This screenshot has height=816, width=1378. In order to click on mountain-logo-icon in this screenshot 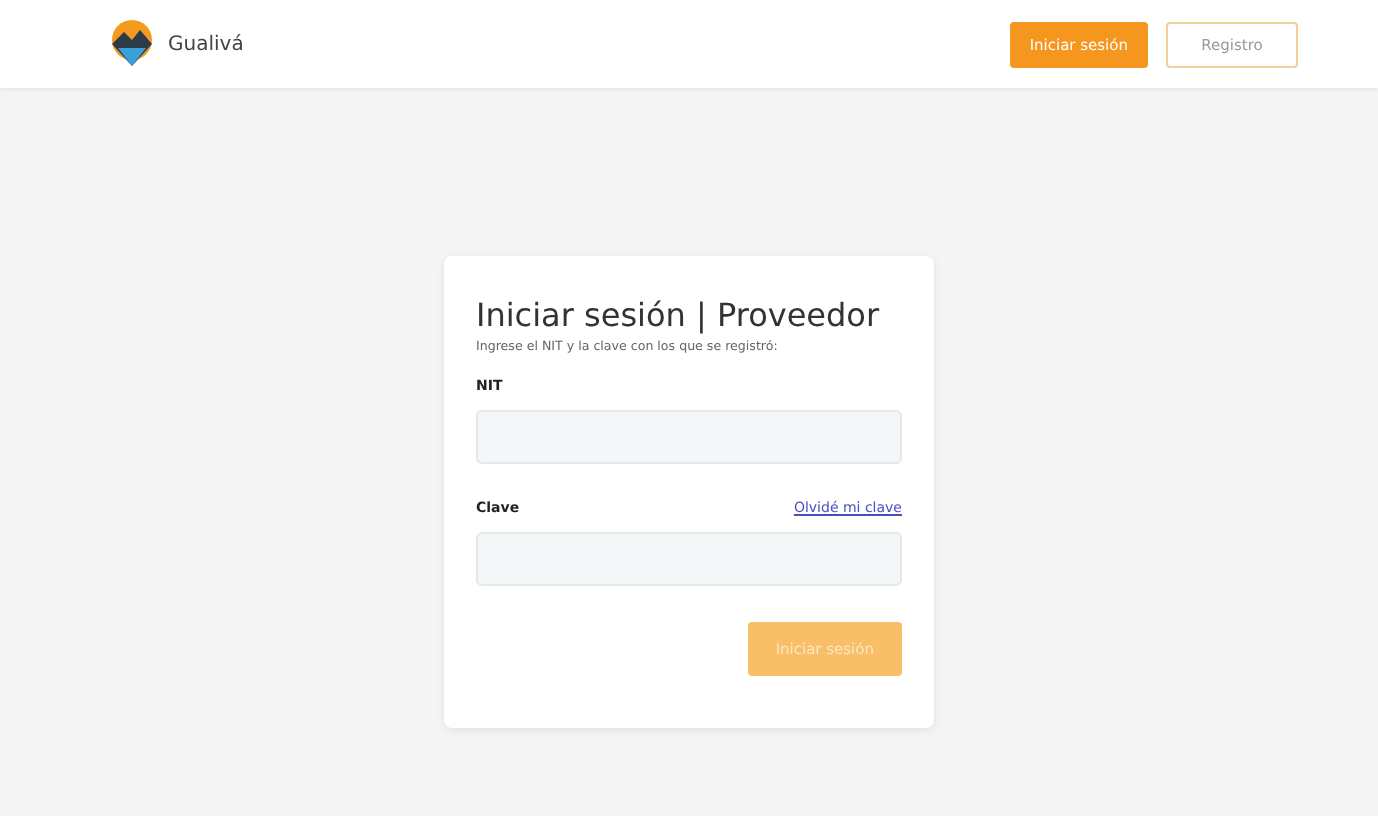, I will do `click(132, 44)`.